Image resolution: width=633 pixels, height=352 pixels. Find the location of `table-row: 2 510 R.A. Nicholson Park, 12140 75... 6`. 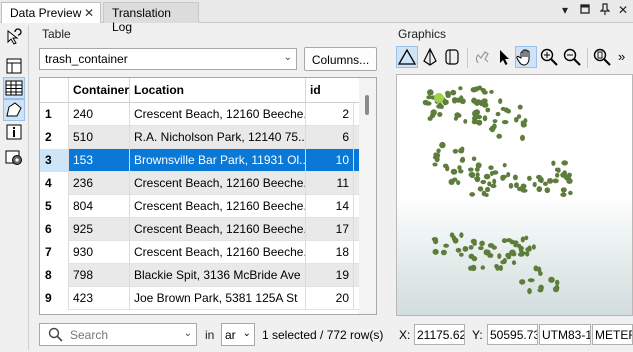

table-row: 2 510 R.A. Nicholson Park, 12140 75... 6 is located at coordinates (200, 137).